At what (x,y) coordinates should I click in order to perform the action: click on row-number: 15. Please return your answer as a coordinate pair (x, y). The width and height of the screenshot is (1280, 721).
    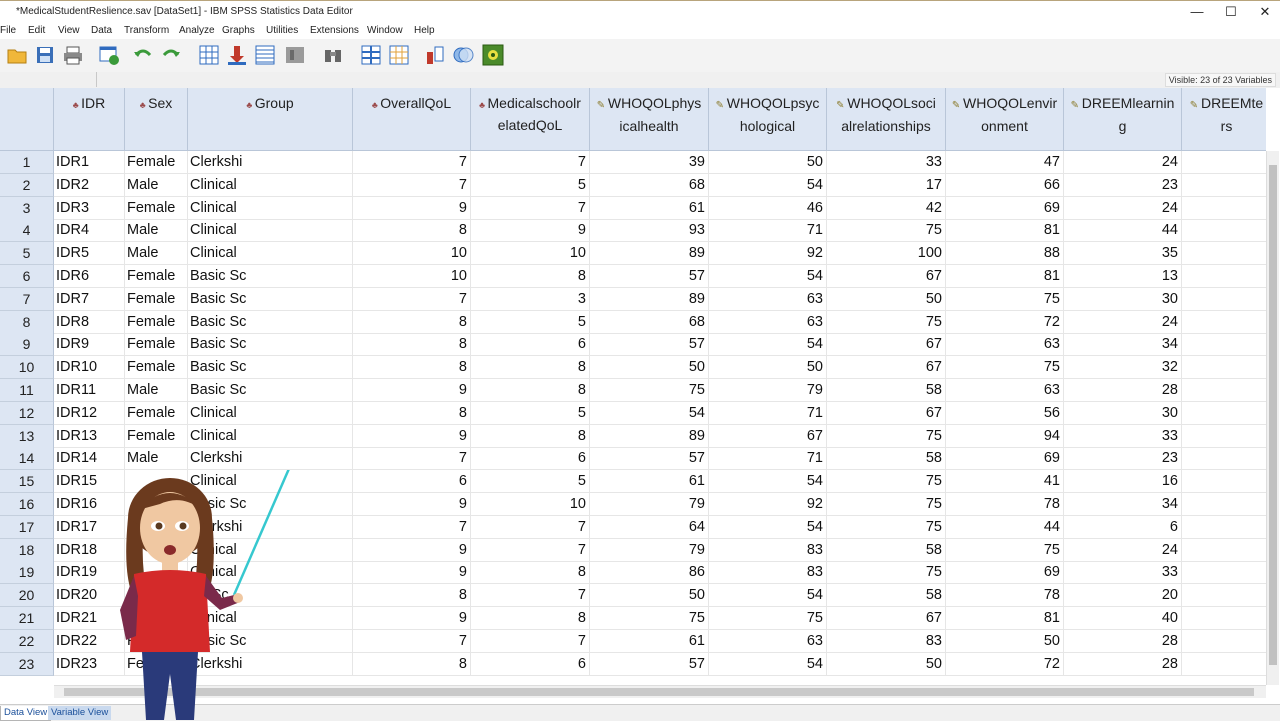
    Looking at the image, I should click on (27, 482).